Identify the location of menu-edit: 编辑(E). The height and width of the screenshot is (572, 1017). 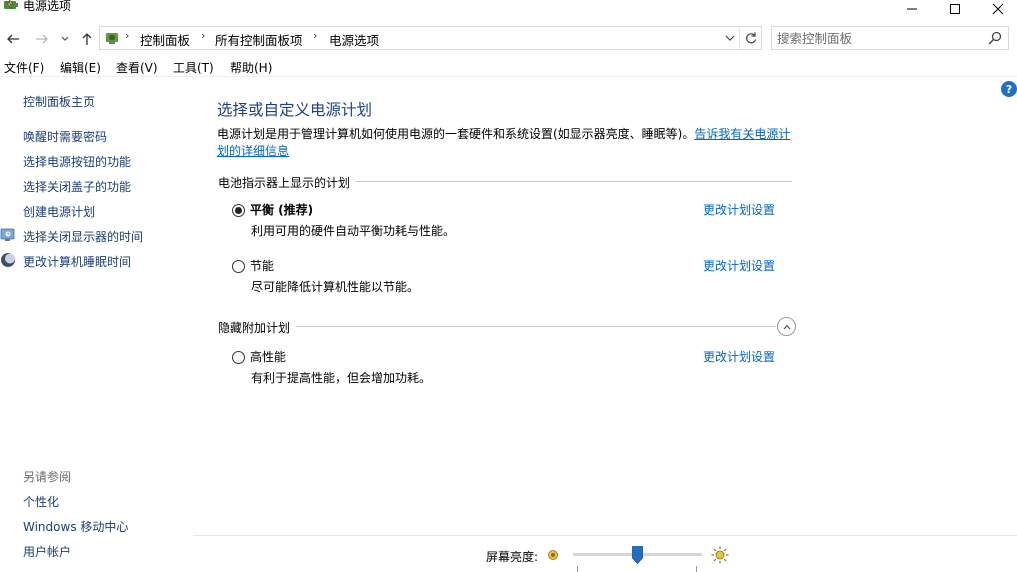
(80, 67).